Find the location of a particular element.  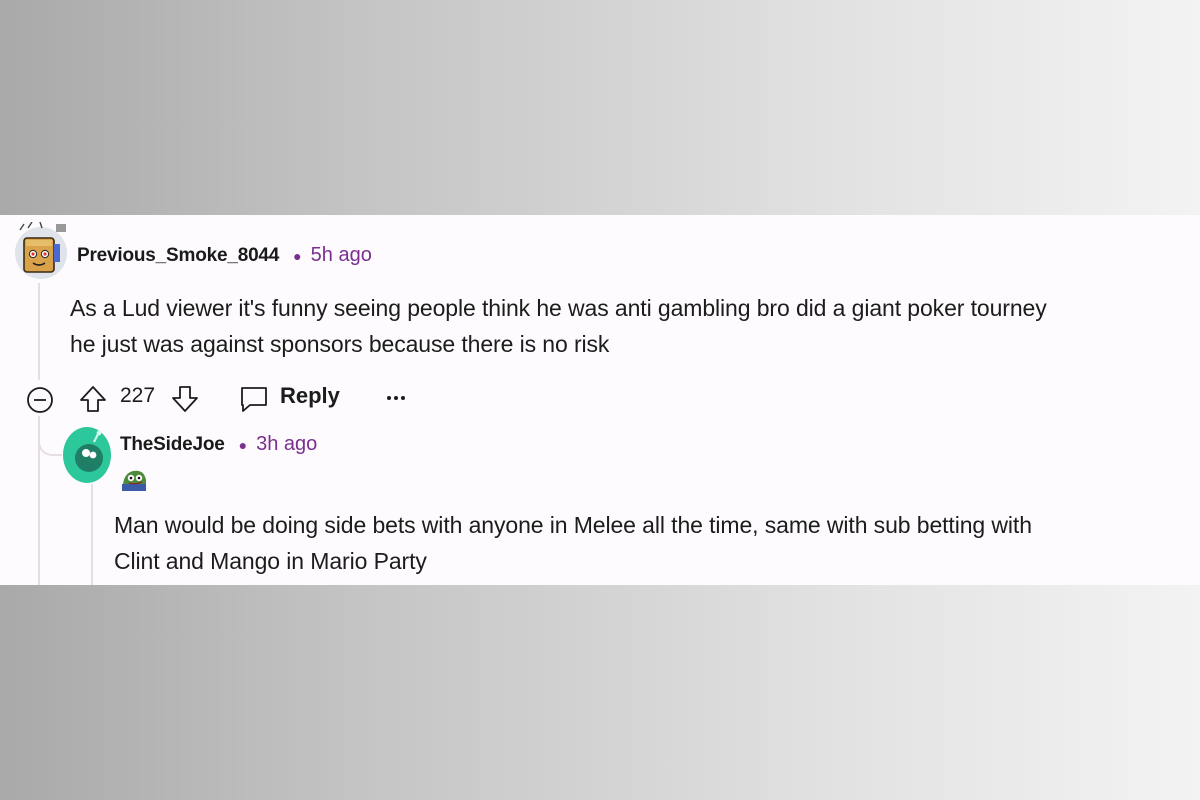

thread-branch-curve is located at coordinates (50, 443).